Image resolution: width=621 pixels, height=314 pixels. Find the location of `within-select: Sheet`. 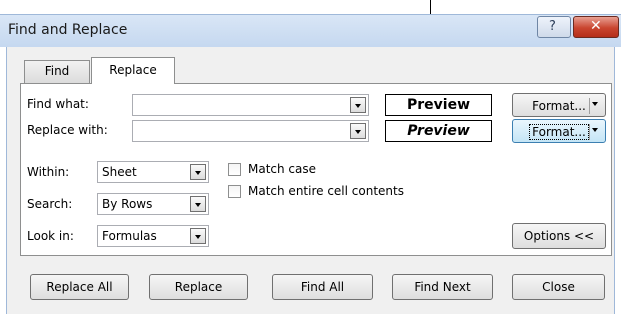

within-select: Sheet is located at coordinates (153, 172).